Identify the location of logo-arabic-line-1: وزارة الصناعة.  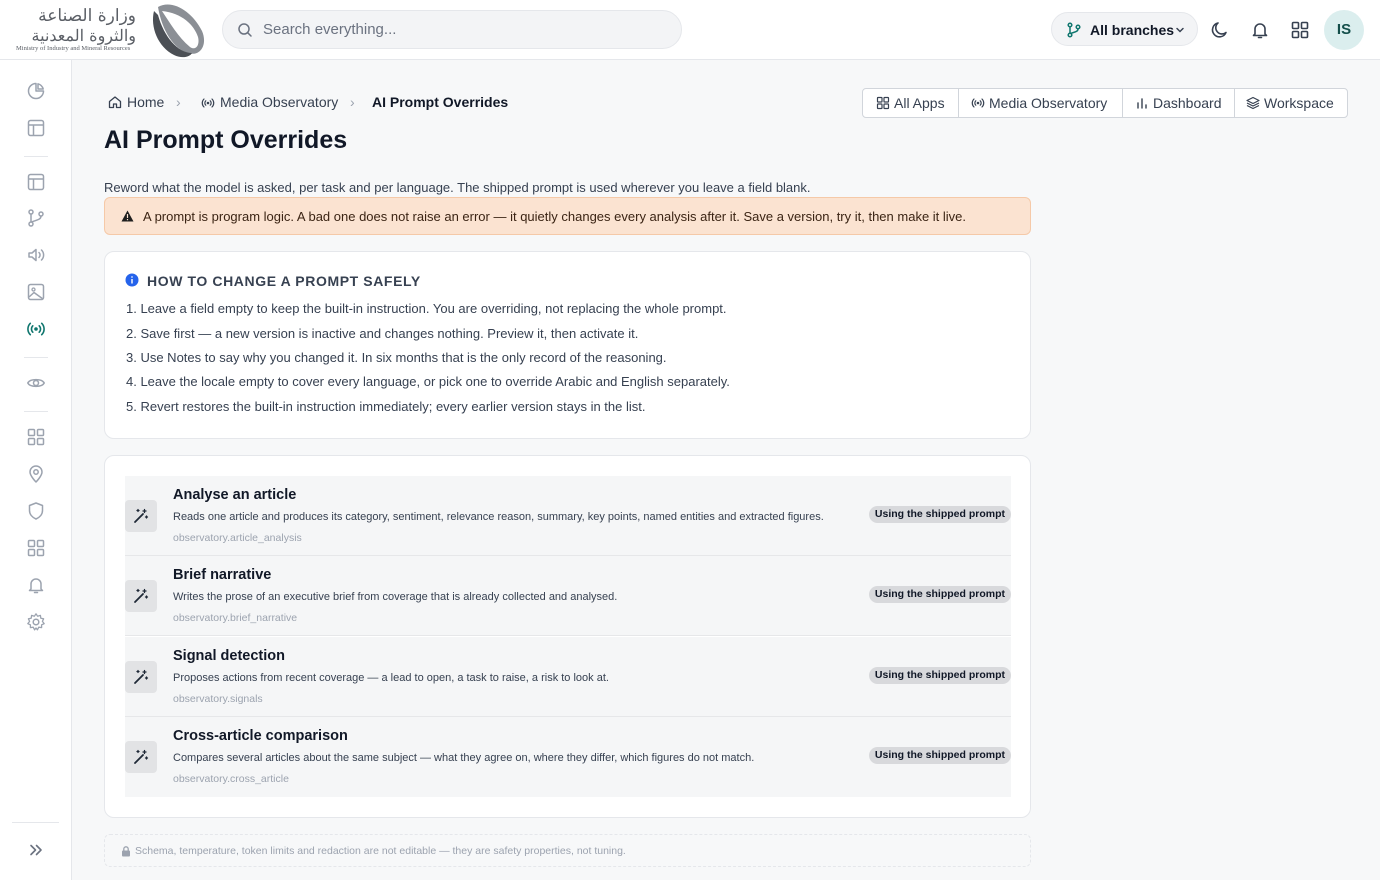
(87, 16).